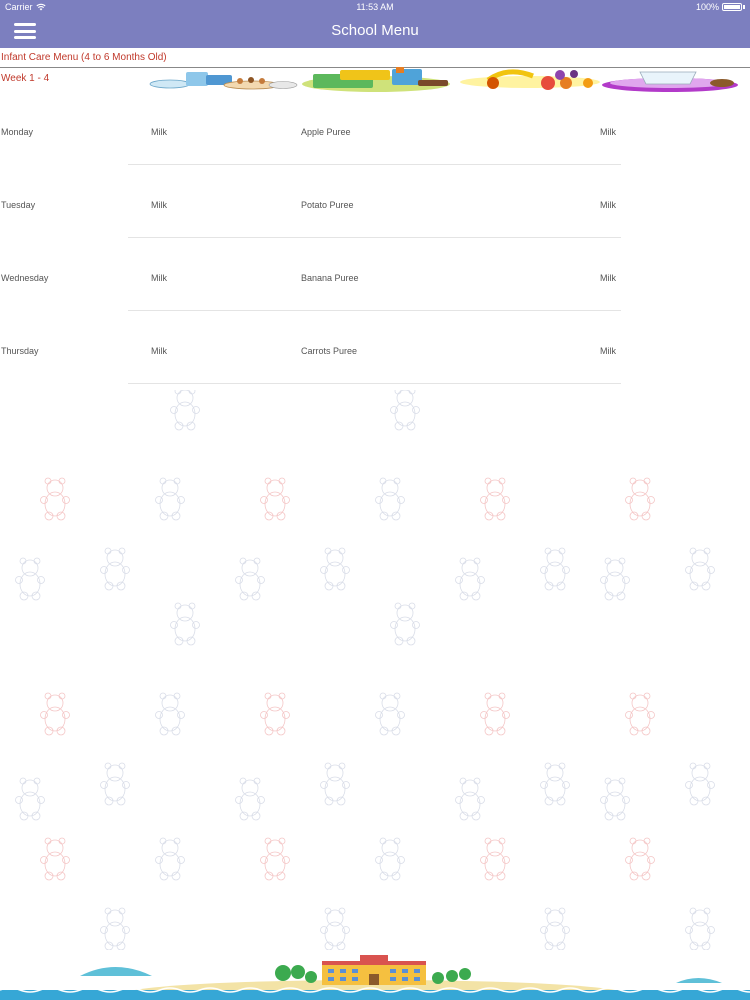 Image resolution: width=750 pixels, height=1000 pixels. I want to click on list-item: Wednesday Milk Banana Puree Milk, so click(375, 309).